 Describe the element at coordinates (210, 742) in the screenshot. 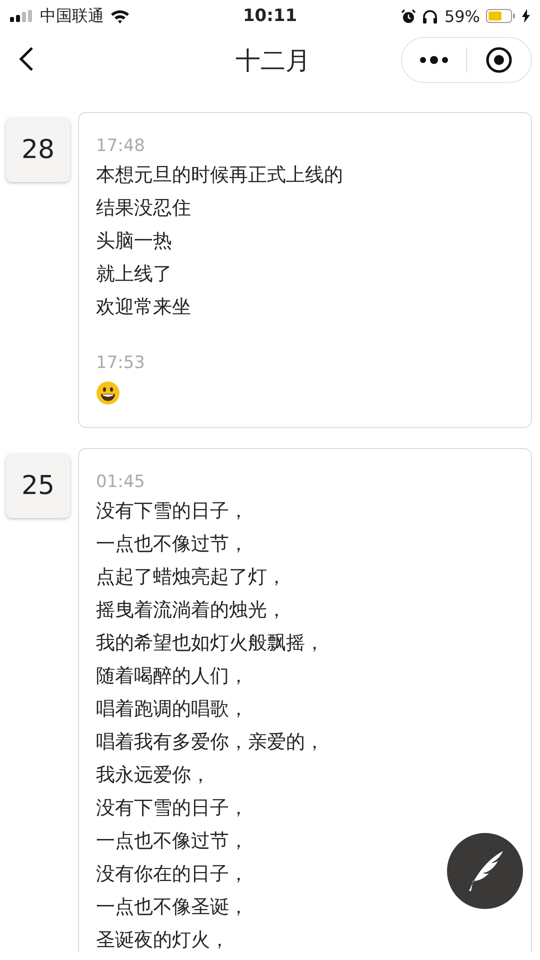

I see `post-text: 唱着我有多爱你，亲爱的，` at that location.